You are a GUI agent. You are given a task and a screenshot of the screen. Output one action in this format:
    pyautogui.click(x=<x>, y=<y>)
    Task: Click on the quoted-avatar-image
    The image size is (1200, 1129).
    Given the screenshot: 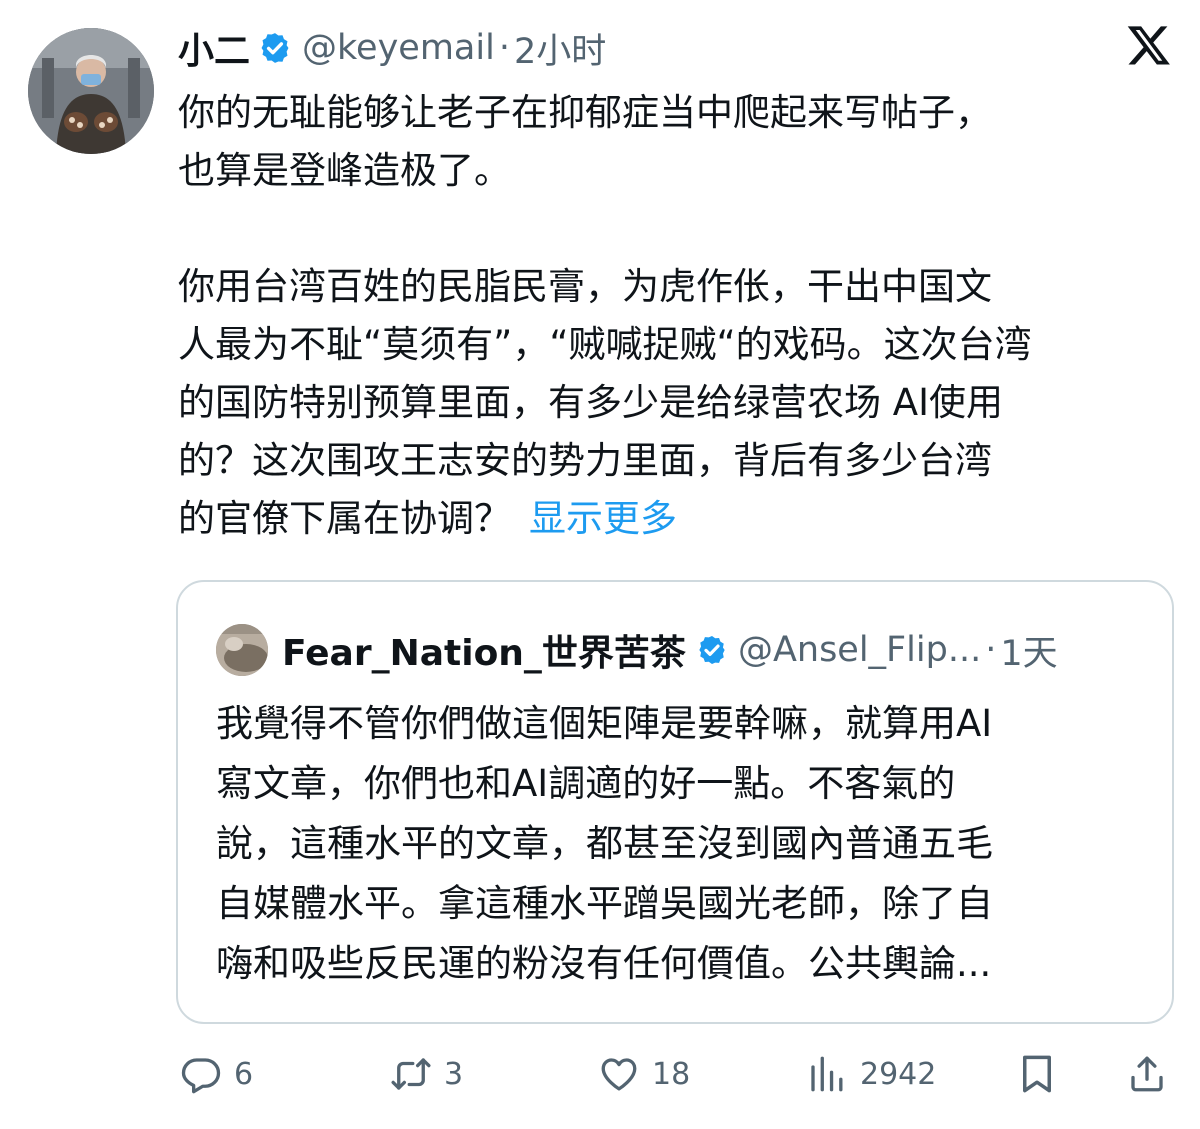 What is the action you would take?
    pyautogui.click(x=242, y=650)
    